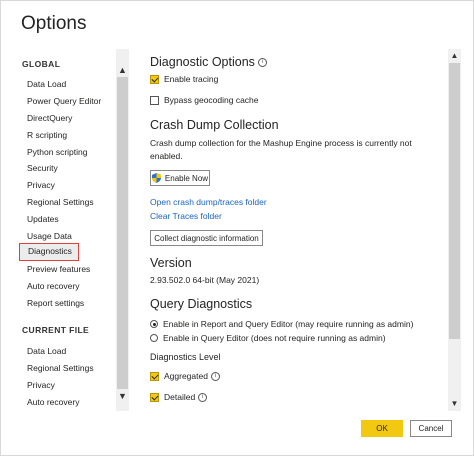  Describe the element at coordinates (205, 280) in the screenshot. I see `version-value: 2.93.502.0 64-bit (May 2021)` at that location.